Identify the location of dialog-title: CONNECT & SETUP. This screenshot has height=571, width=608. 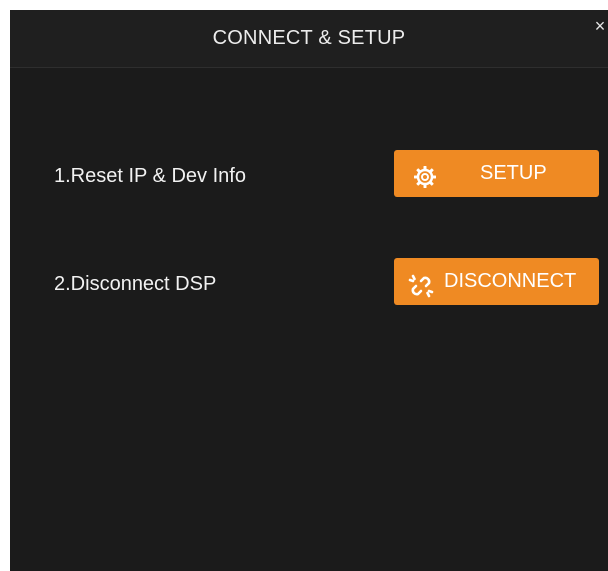
(309, 38).